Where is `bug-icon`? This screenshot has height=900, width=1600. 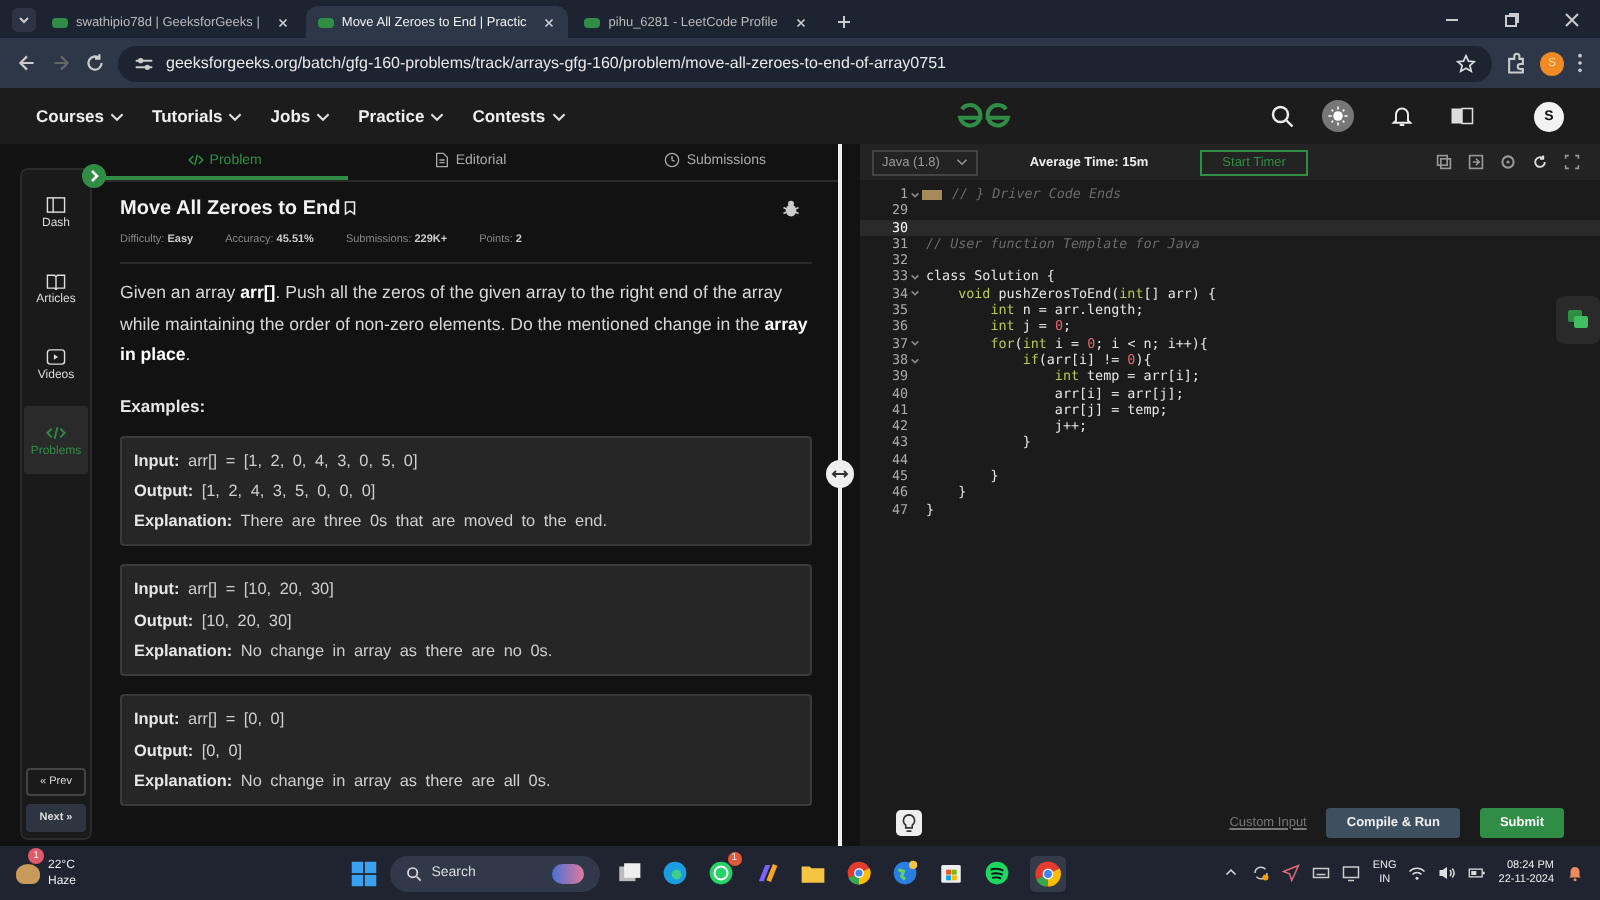
bug-icon is located at coordinates (791, 208).